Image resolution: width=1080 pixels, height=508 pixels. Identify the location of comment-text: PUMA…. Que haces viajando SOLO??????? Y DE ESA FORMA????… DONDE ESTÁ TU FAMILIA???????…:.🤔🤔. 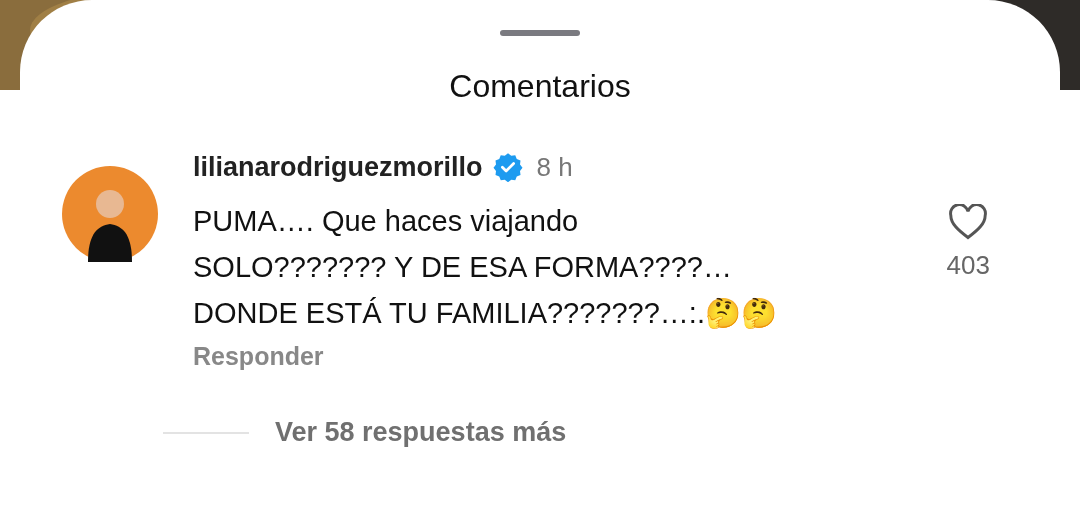
(485, 267).